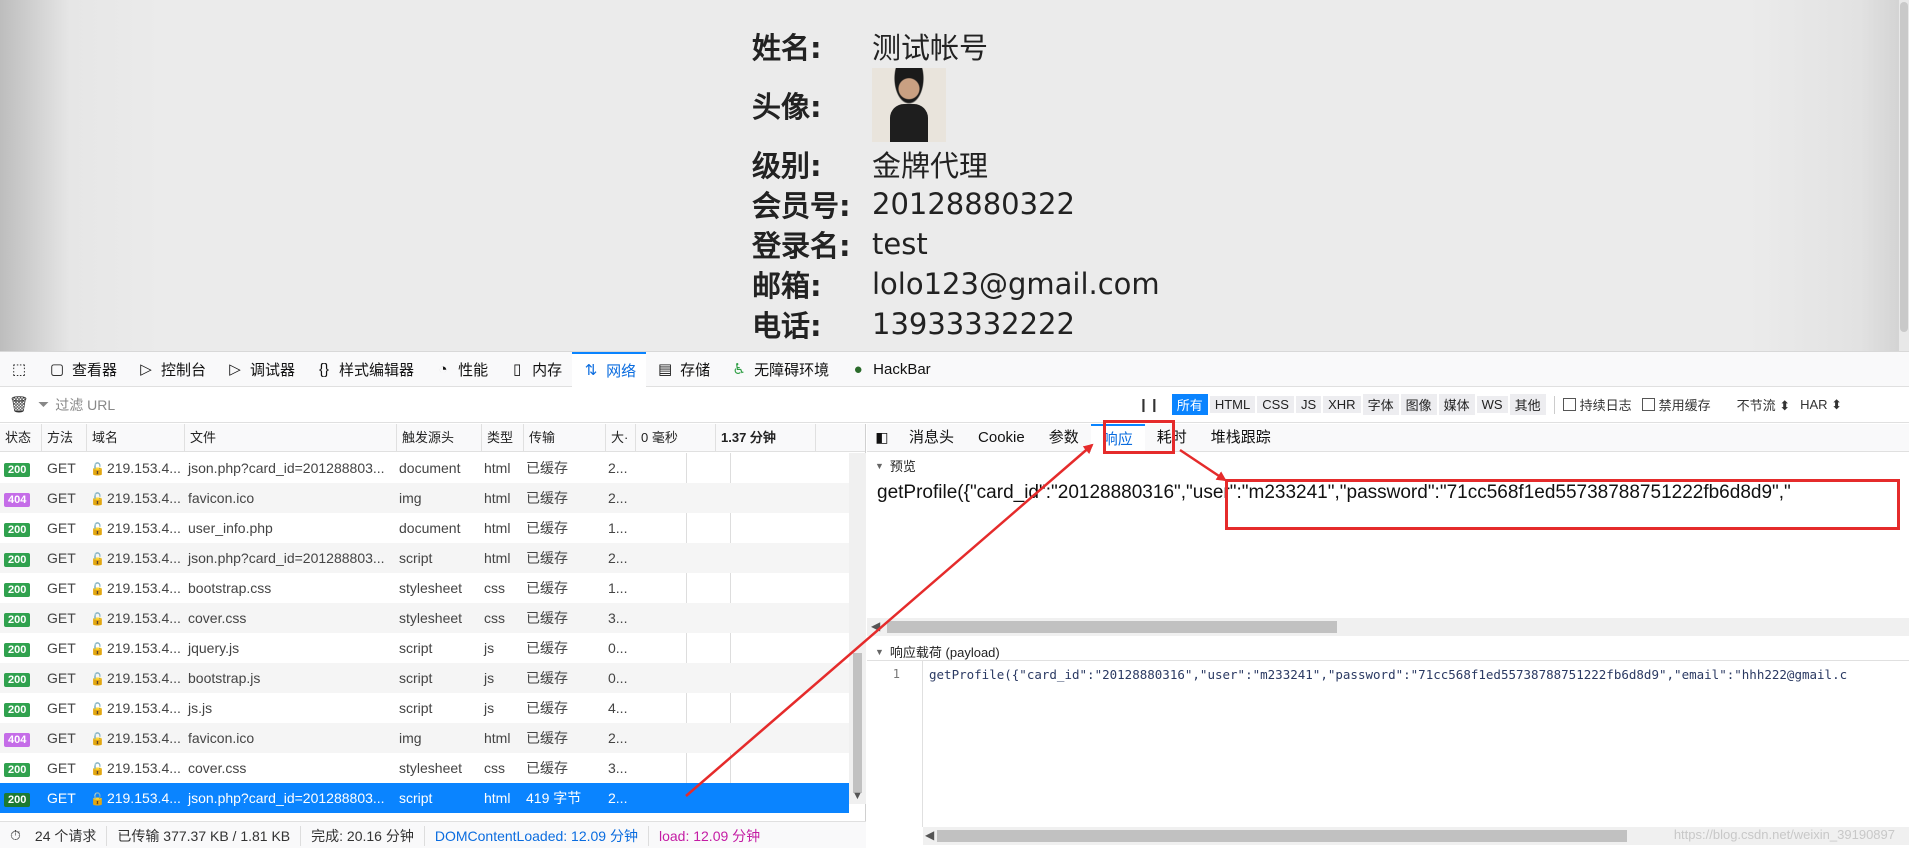 Image resolution: width=1909 pixels, height=848 pixels. Describe the element at coordinates (882, 437) in the screenshot. I see `toggle-panel-icon: ◧` at that location.